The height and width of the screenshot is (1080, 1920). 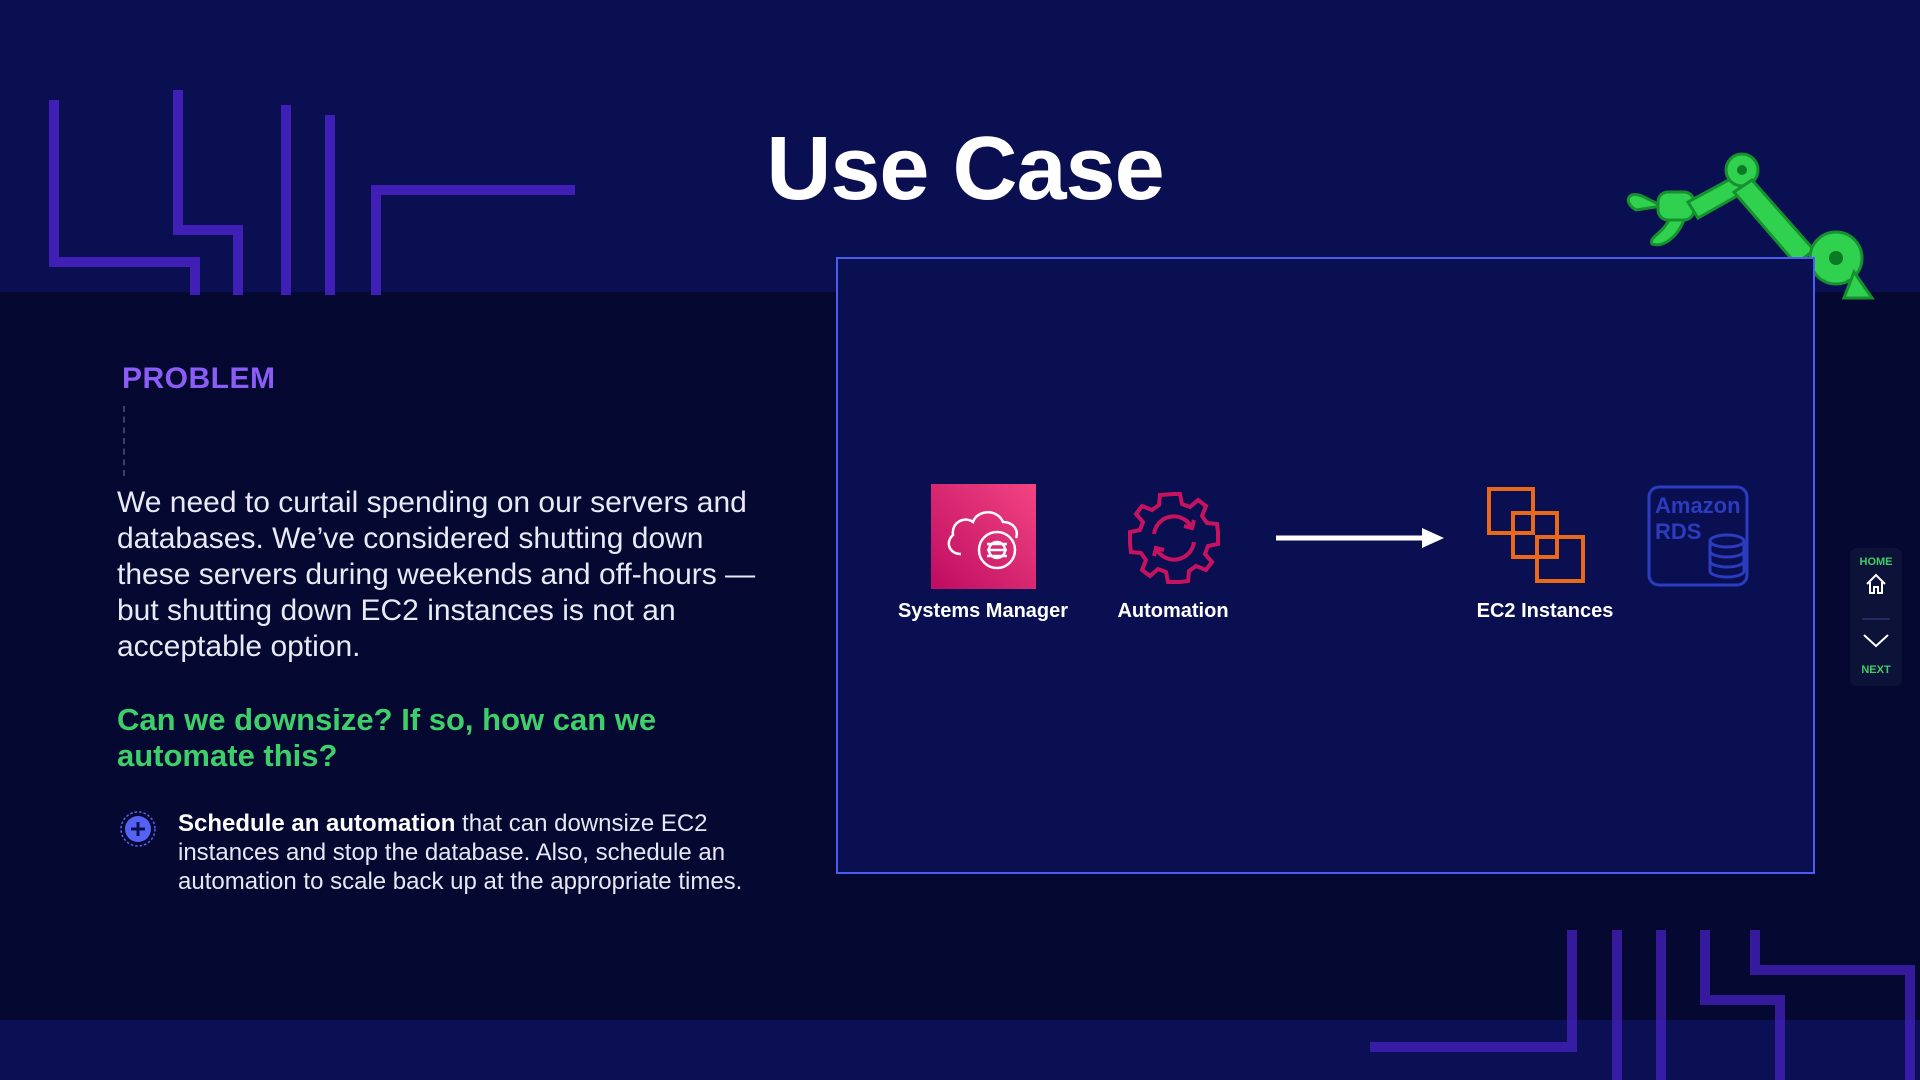 What do you see at coordinates (1876, 670) in the screenshot?
I see `nav-next-label: NEXT` at bounding box center [1876, 670].